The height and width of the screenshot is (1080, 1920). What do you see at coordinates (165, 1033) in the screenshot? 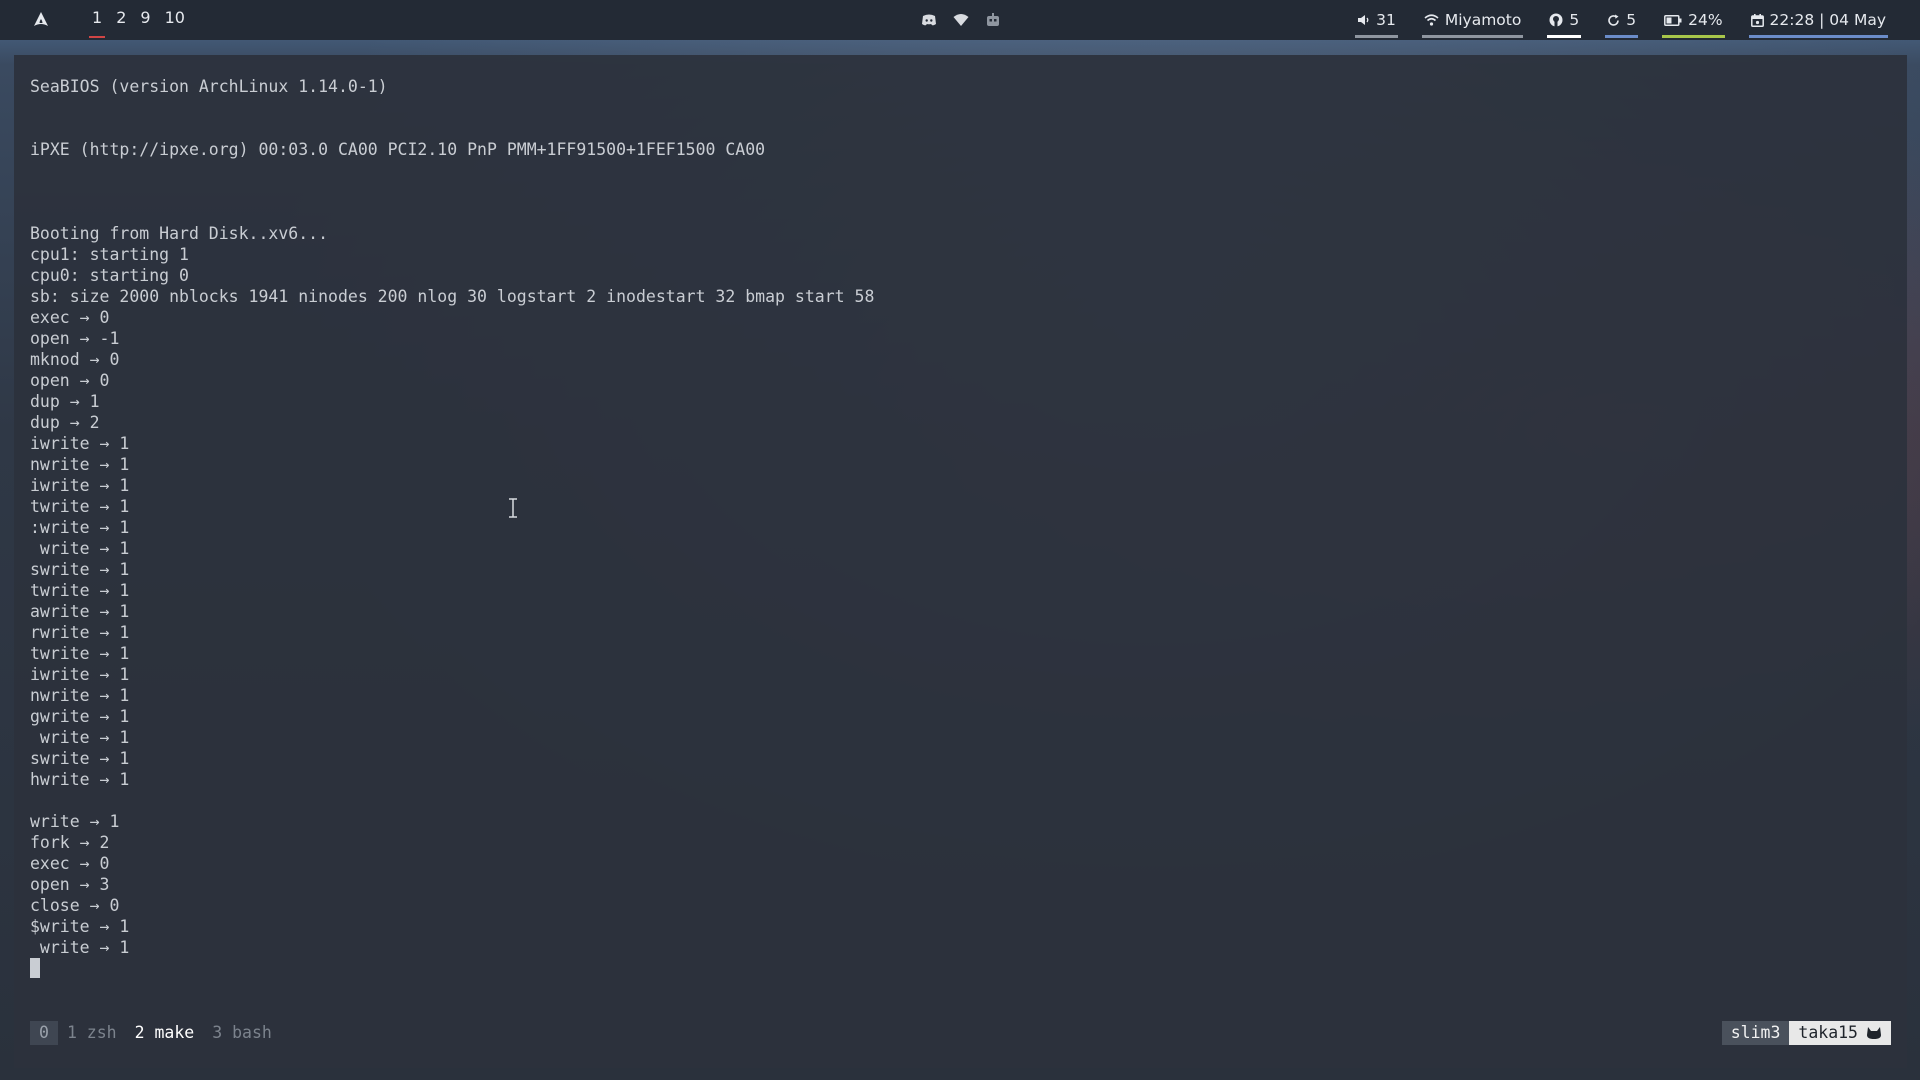
I see `tmux-window-2: 2 make` at bounding box center [165, 1033].